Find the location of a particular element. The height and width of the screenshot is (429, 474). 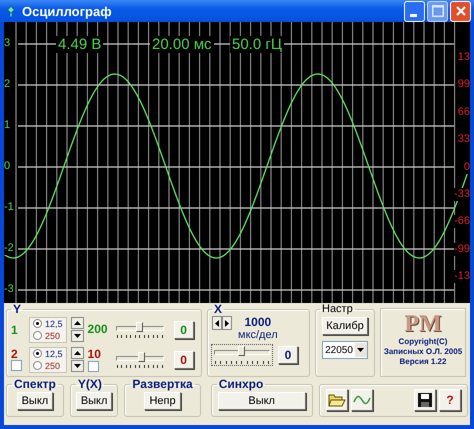

minimize-icon is located at coordinates (413, 15).